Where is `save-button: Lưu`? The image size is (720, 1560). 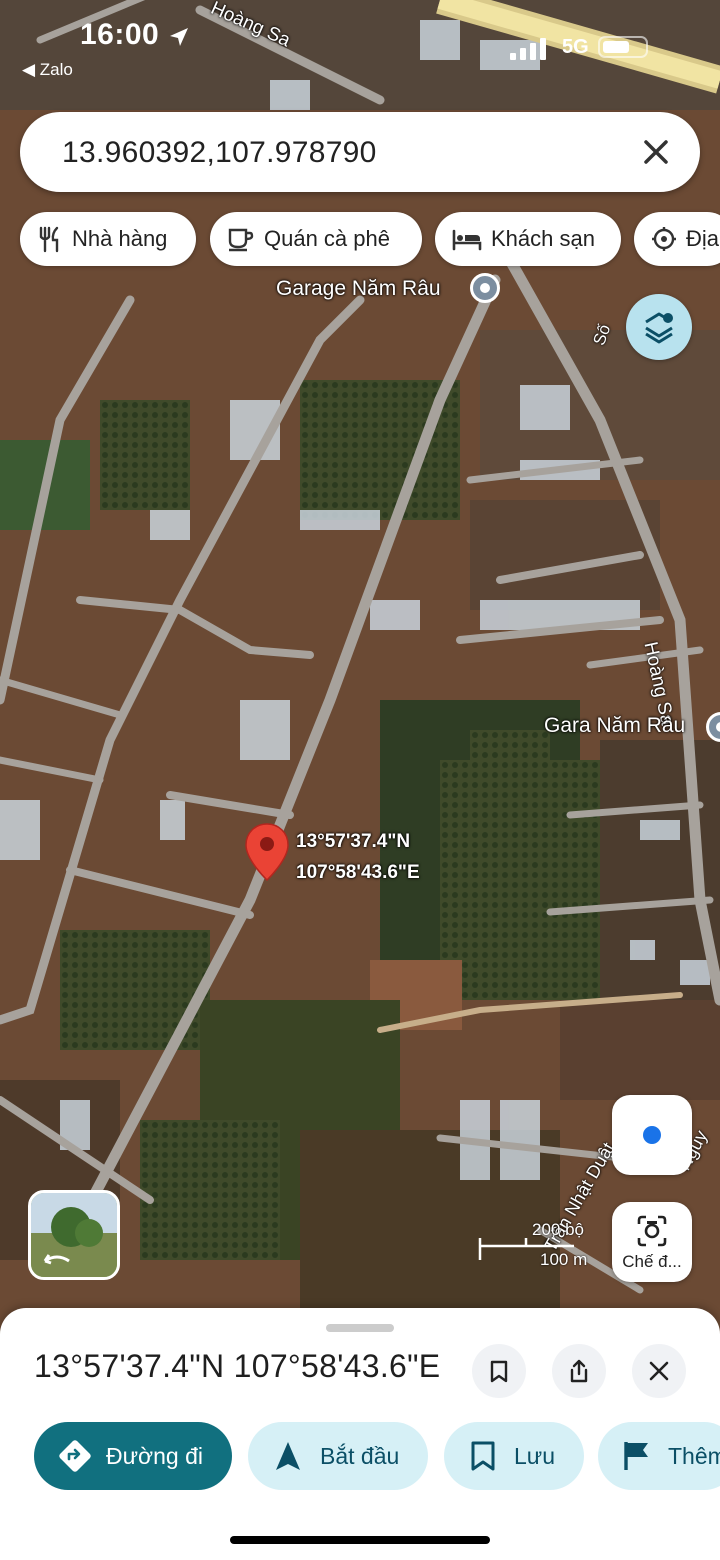
save-button: Lưu is located at coordinates (514, 1456).